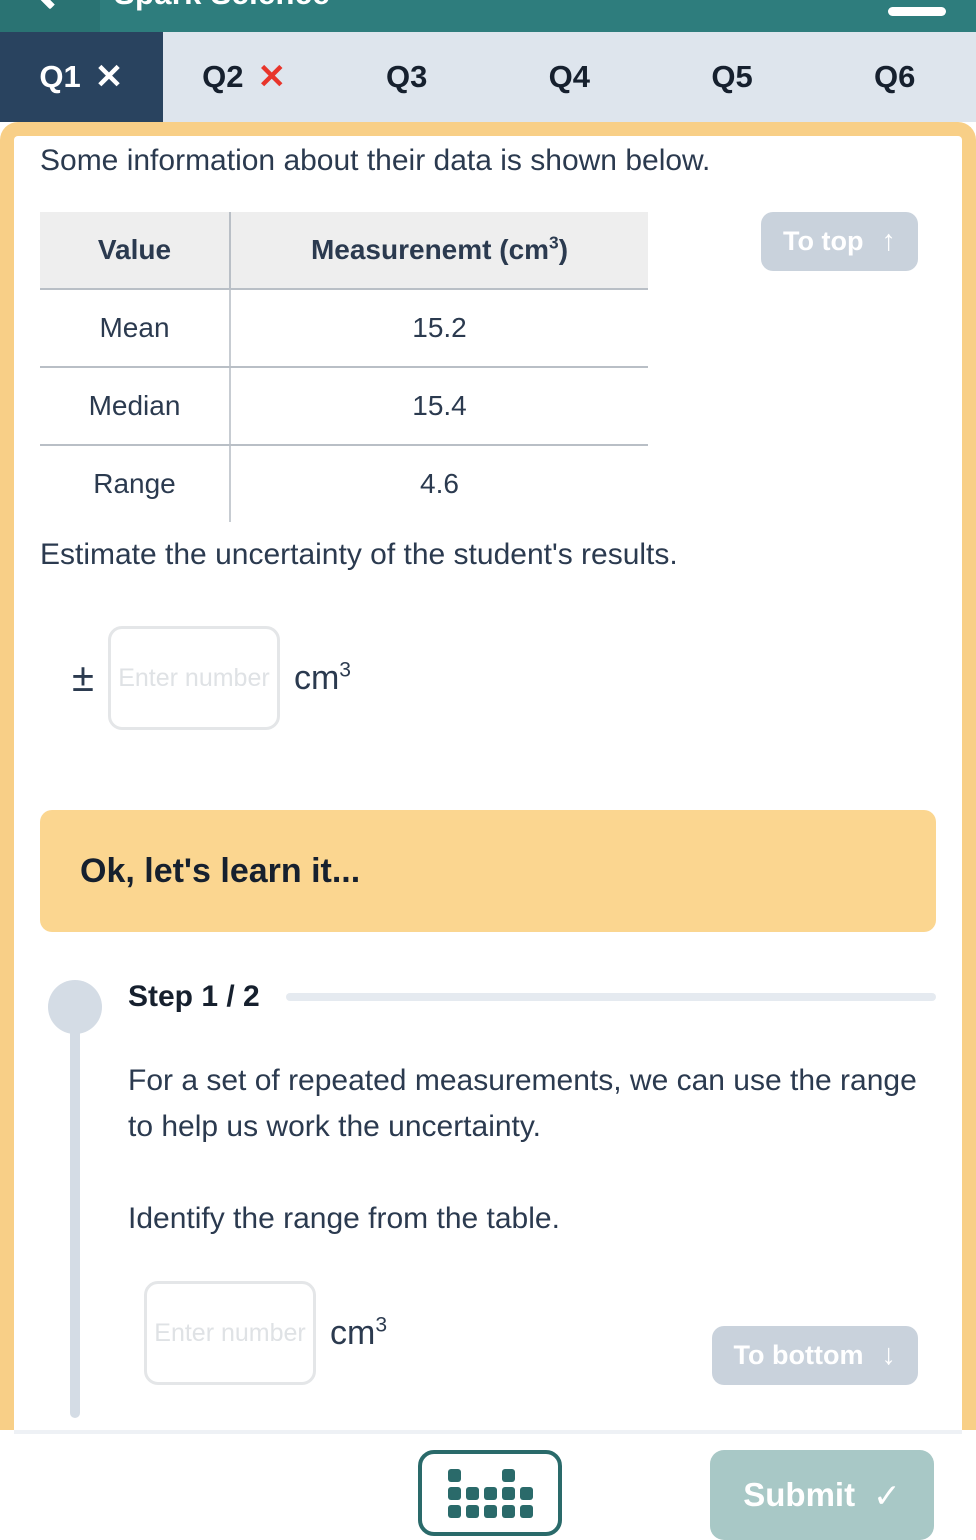 The image size is (976, 1540). I want to click on table-cell-label: Mean, so click(135, 328).